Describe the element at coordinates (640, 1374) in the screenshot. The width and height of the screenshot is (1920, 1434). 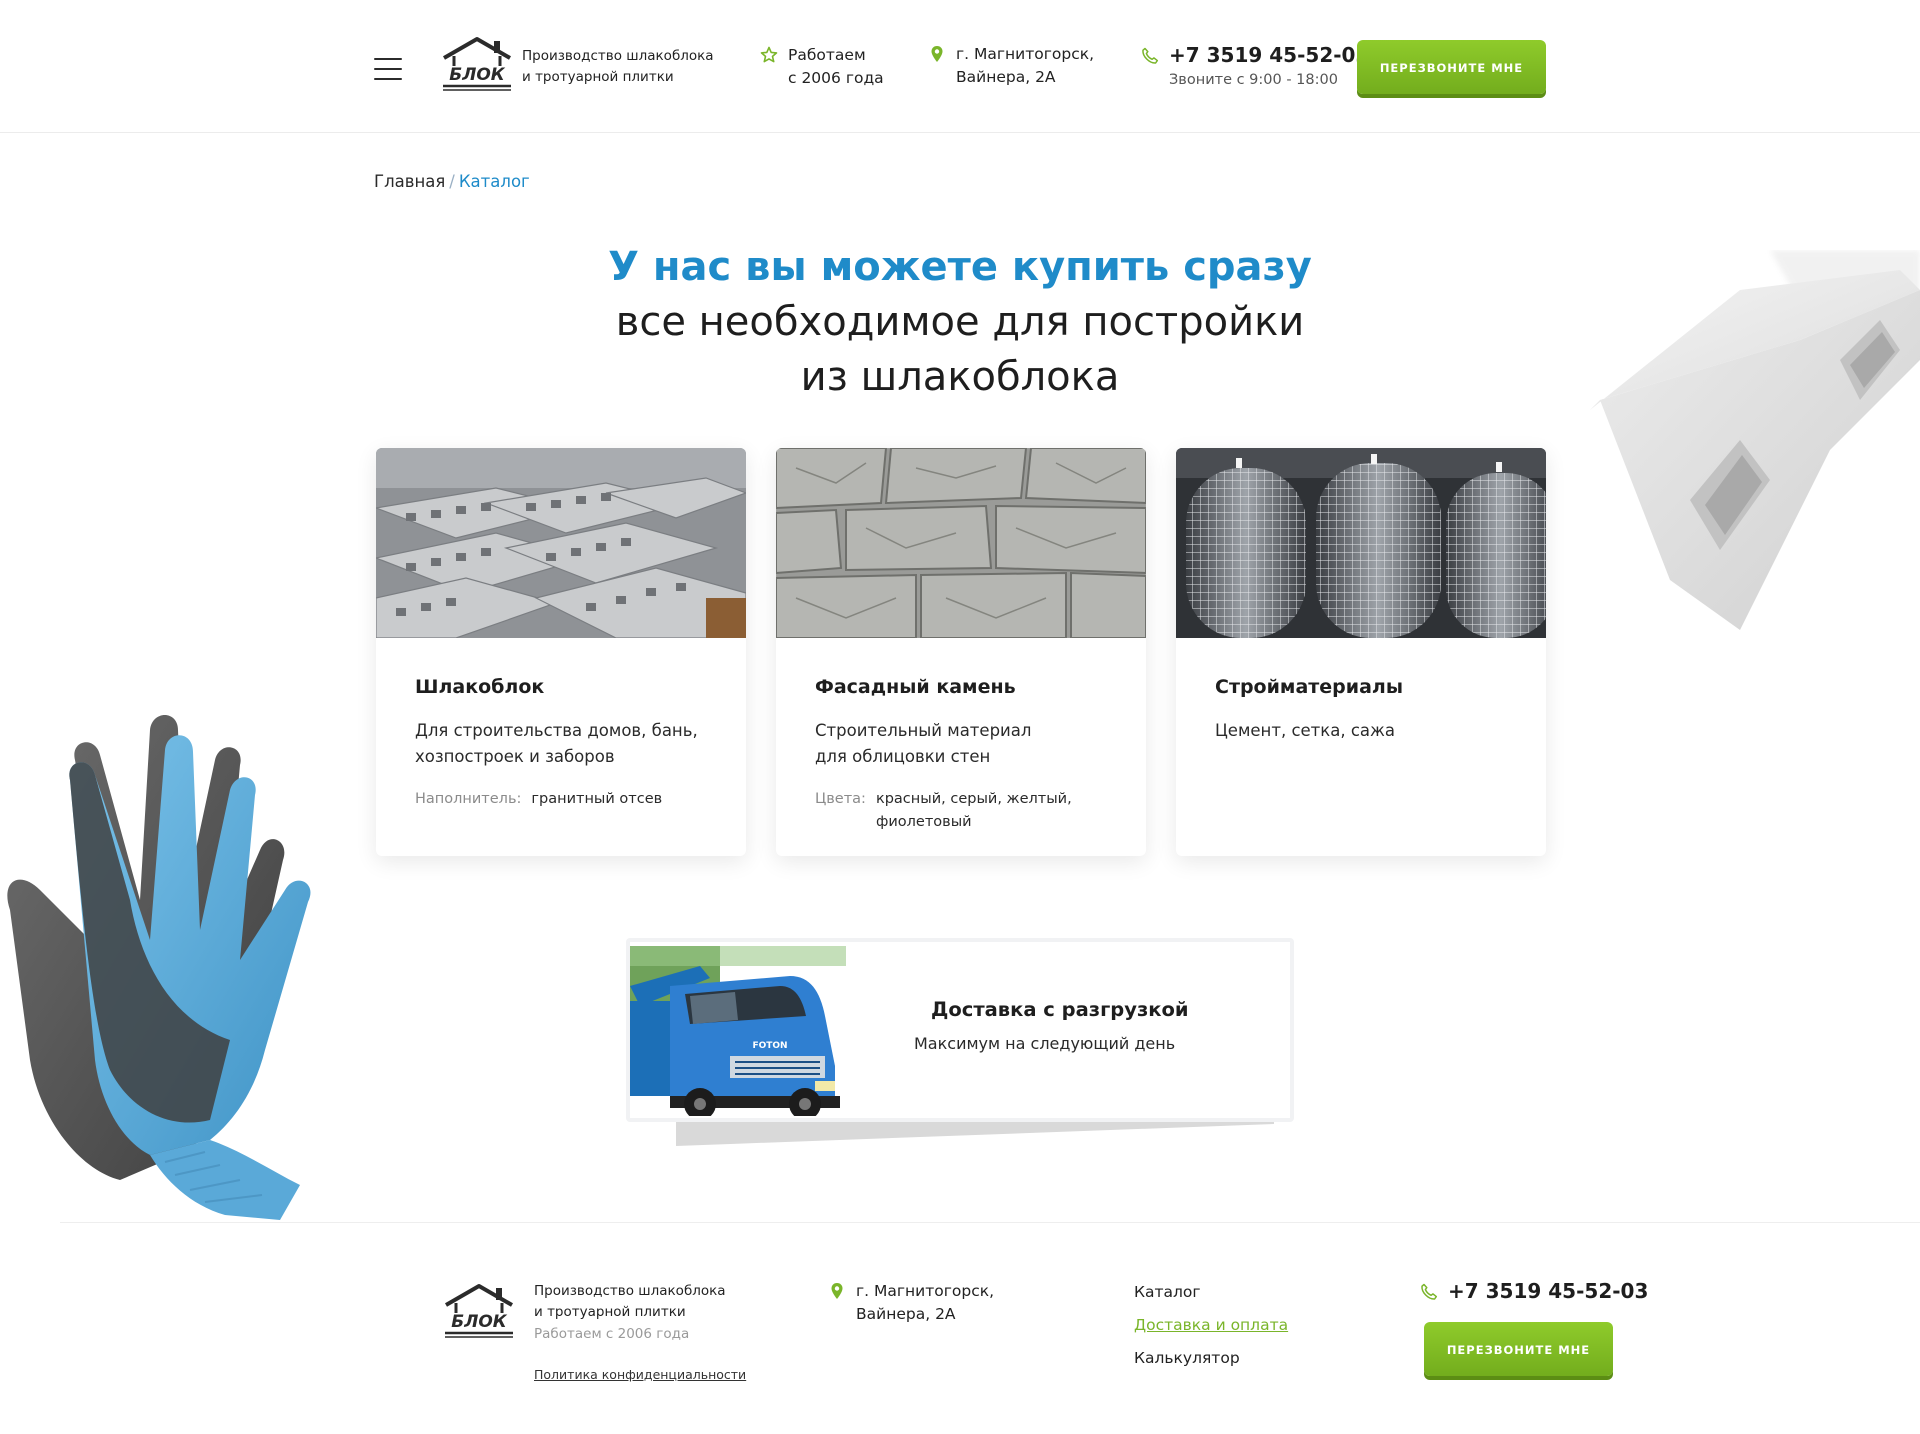
I see `privacy-policy-link: Политика конфиденциальности` at that location.